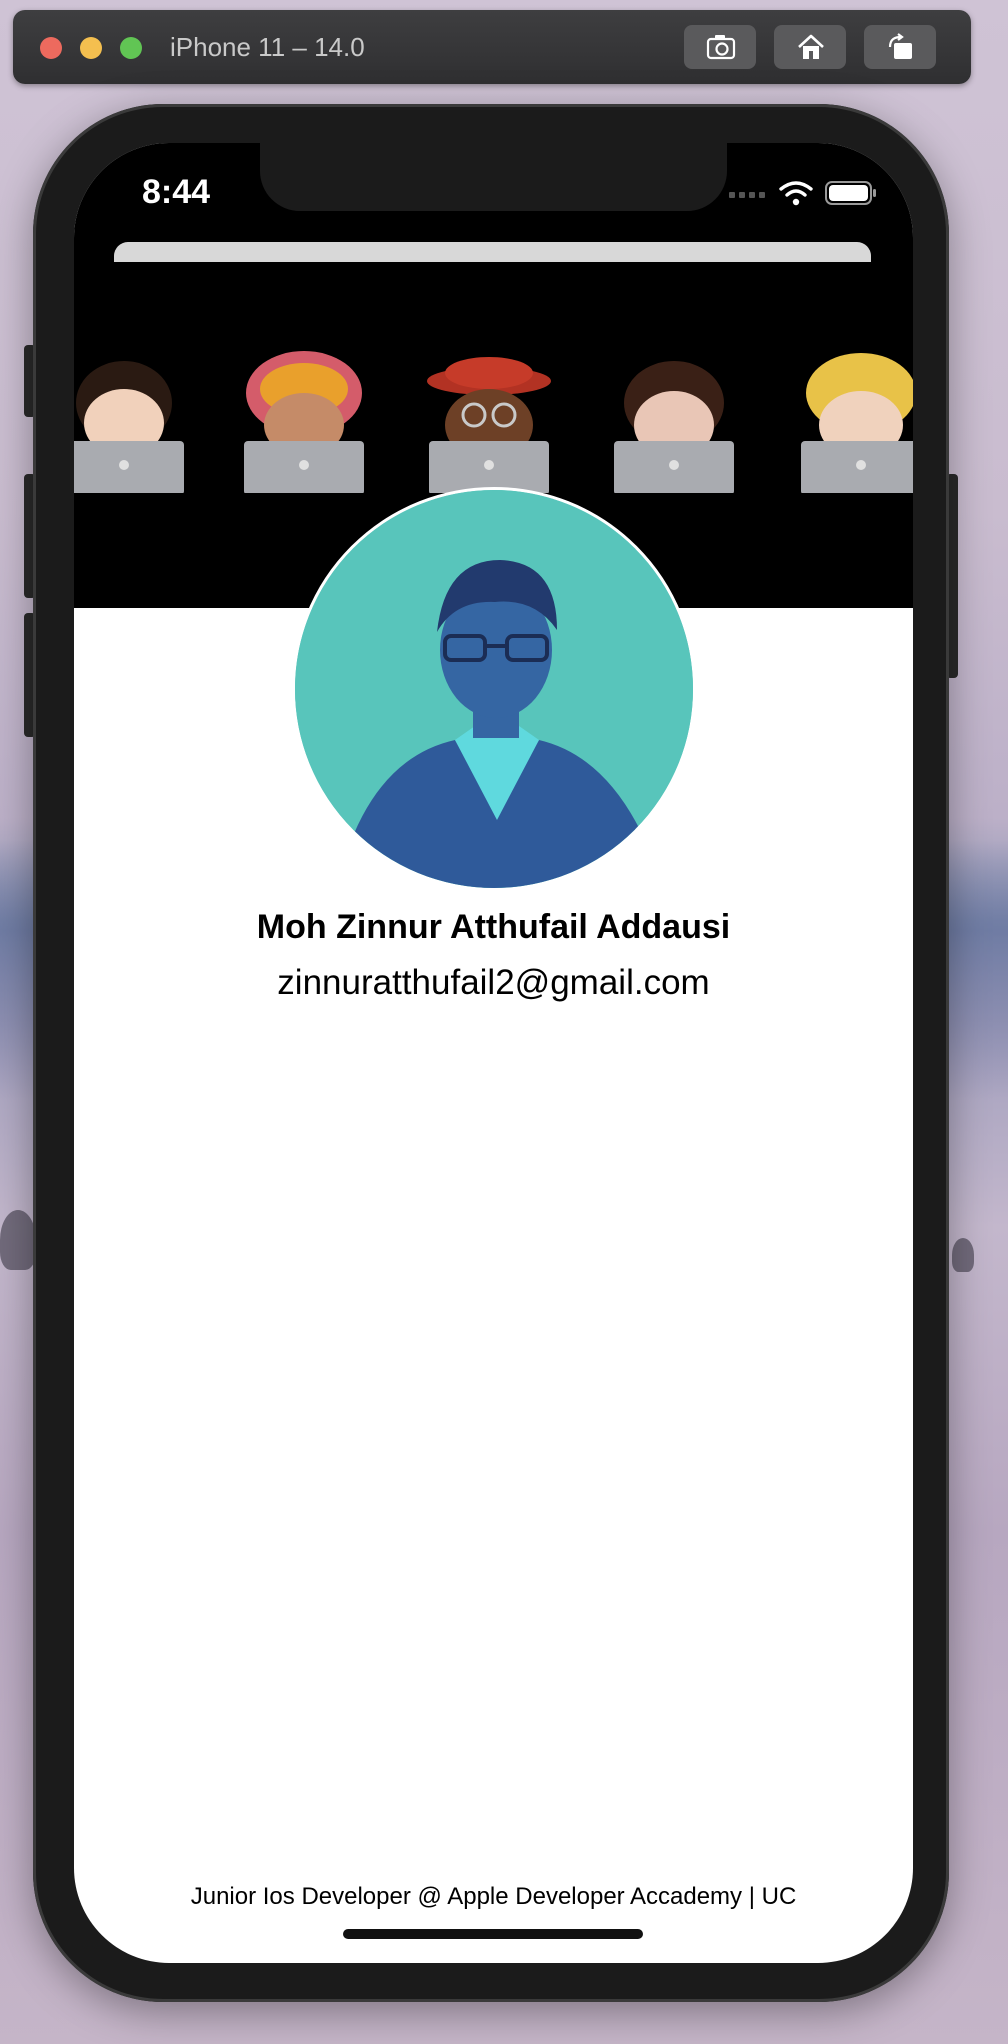 This screenshot has width=1008, height=2044. I want to click on rotate-button, so click(900, 47).